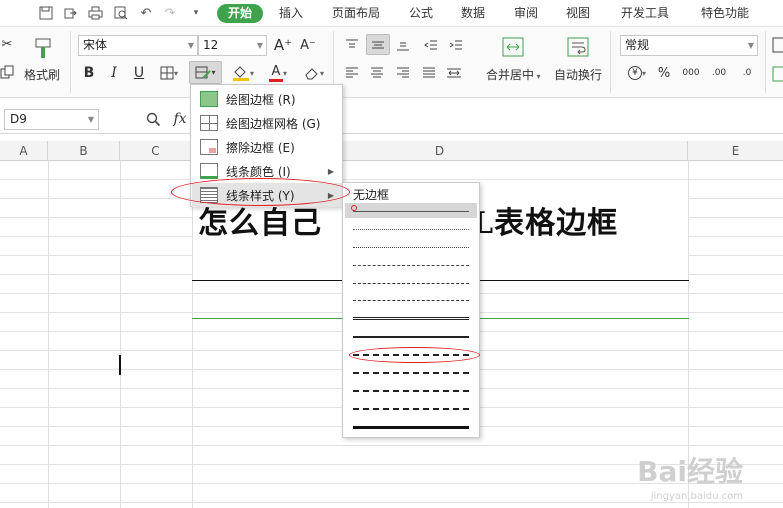  Describe the element at coordinates (243, 73) in the screenshot. I see `fill-color-button: ▾` at that location.